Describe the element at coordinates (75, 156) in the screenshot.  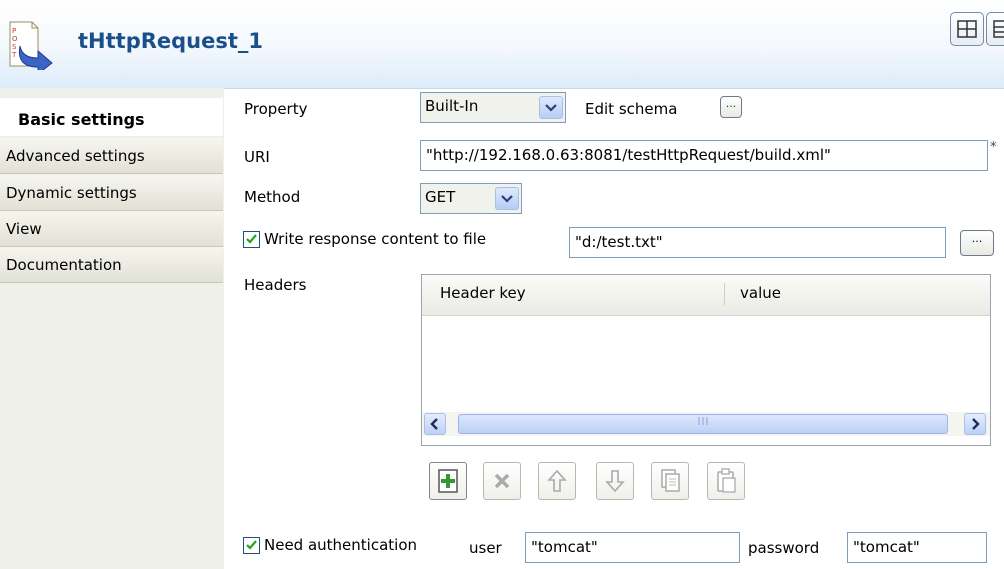
I see `sidebar-item-label: Advanced settings` at that location.